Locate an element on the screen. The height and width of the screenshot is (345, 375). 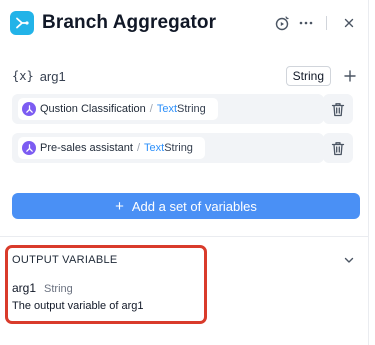
chevron-down-icon is located at coordinates (349, 259).